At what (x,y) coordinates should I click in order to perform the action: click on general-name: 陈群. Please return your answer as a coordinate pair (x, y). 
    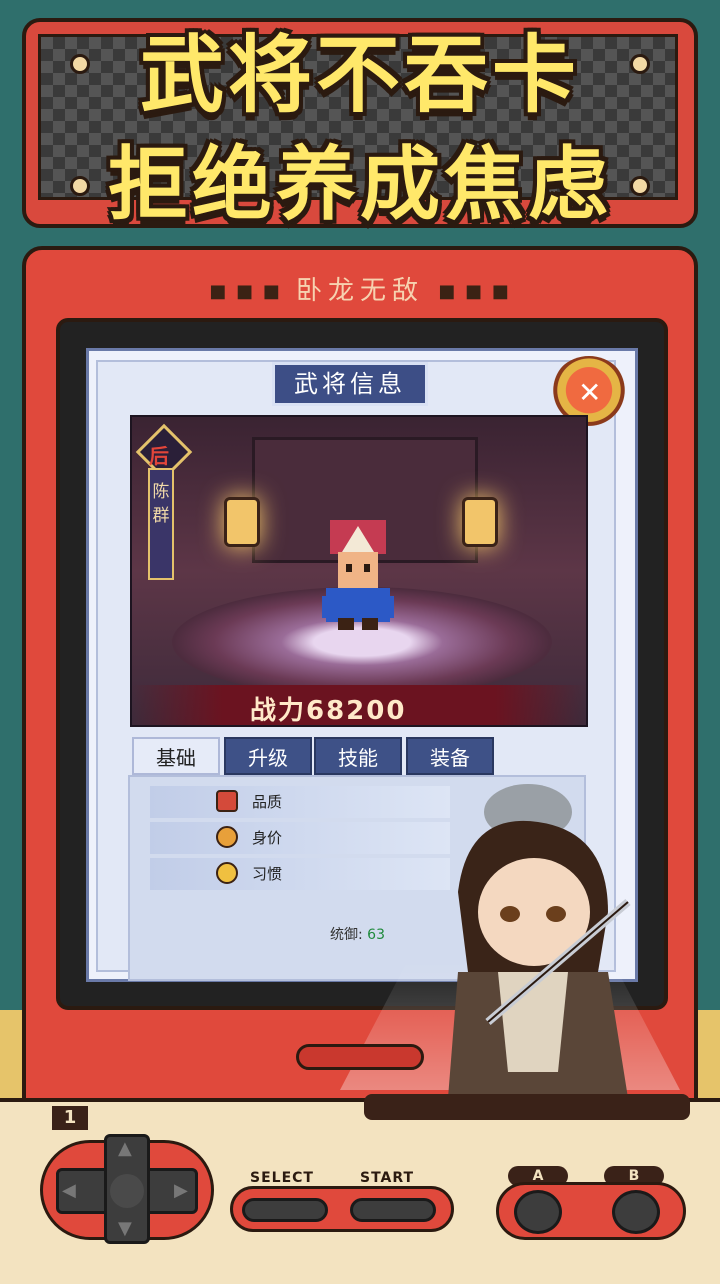
    Looking at the image, I should click on (161, 504).